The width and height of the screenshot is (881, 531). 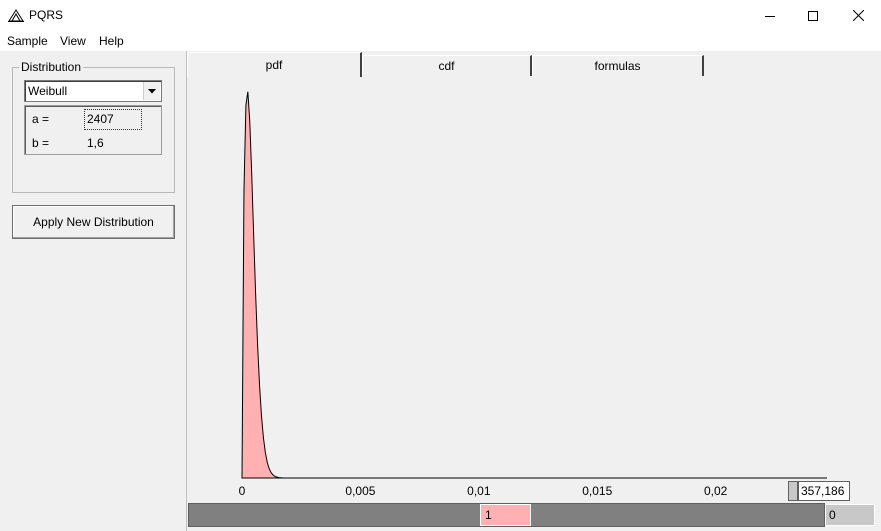 I want to click on param-b-label: b =, so click(x=41, y=143).